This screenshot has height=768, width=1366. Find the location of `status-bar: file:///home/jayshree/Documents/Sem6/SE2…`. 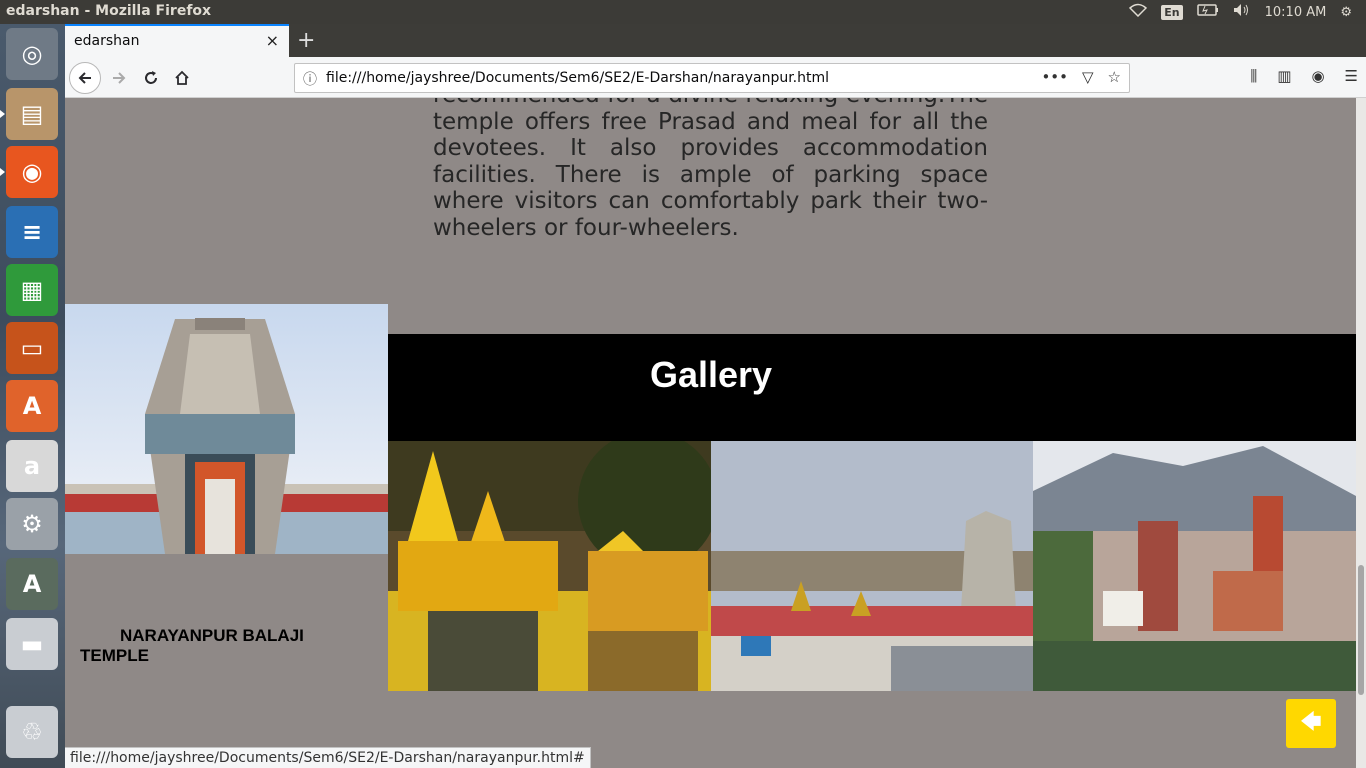

status-bar: file:///home/jayshree/Documents/Sem6/SE2… is located at coordinates (328, 757).